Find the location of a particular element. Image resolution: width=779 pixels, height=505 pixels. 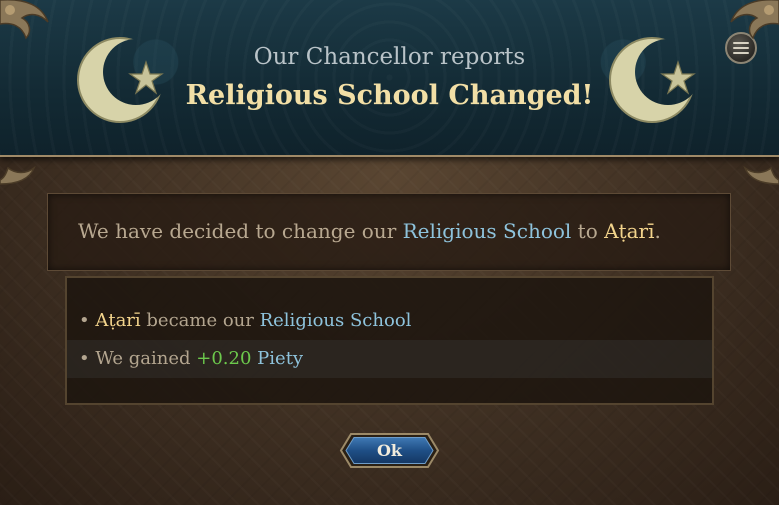

piety-value: +0.20 is located at coordinates (224, 358).